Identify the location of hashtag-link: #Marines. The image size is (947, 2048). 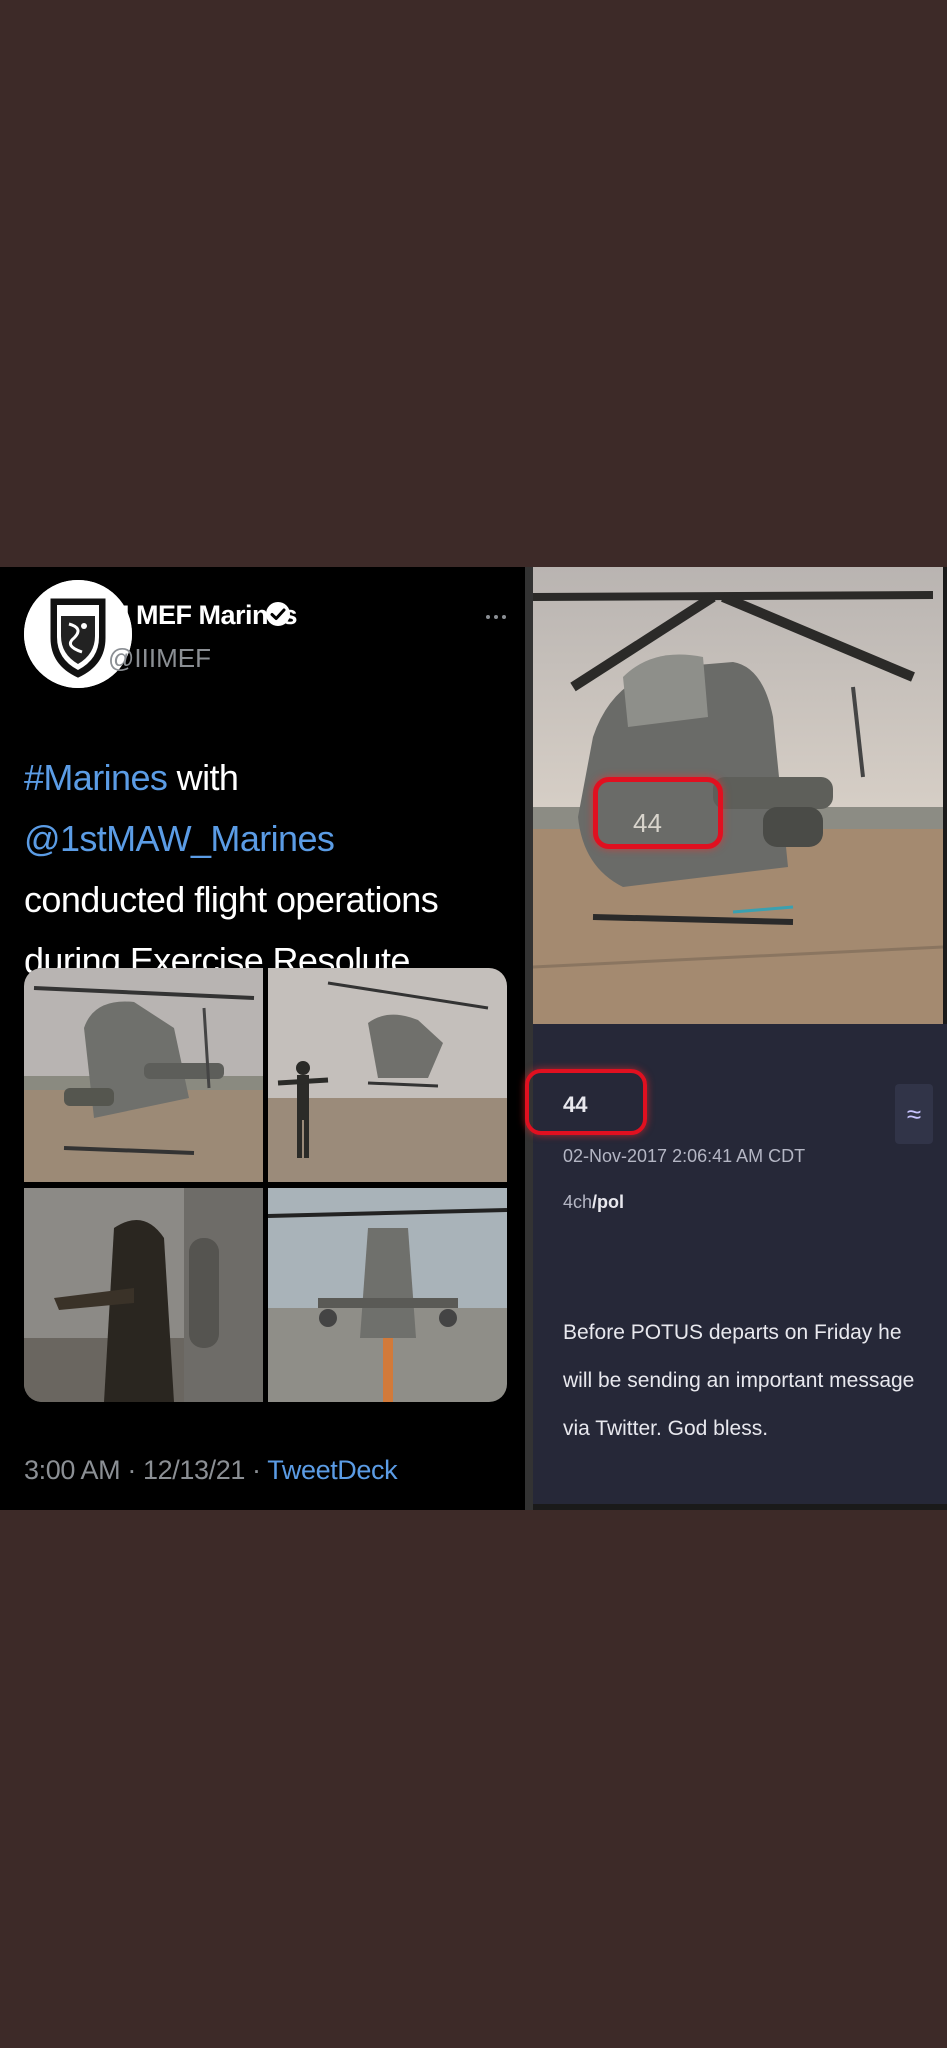
(96, 777).